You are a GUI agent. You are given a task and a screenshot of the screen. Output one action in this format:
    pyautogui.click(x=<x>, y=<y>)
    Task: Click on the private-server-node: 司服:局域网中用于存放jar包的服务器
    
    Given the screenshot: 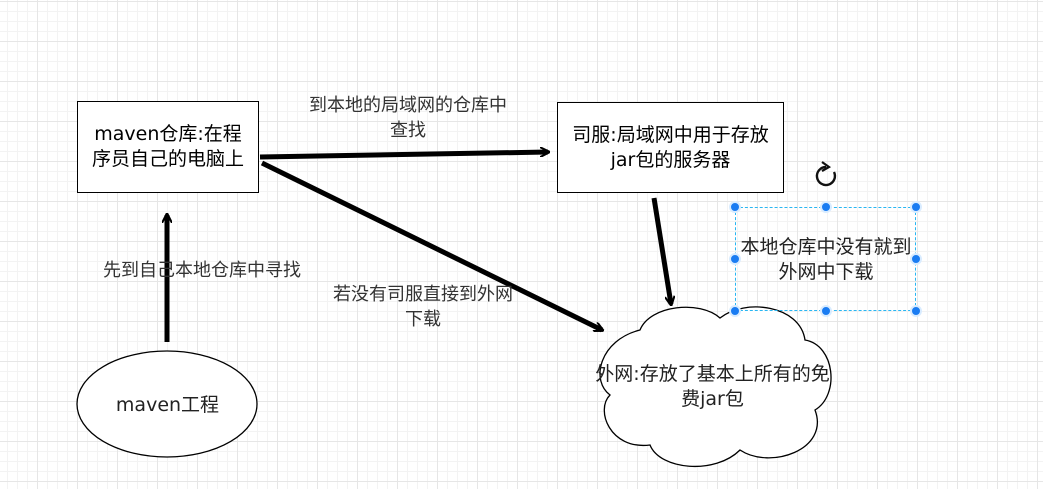 What is the action you would take?
    pyautogui.click(x=670, y=147)
    